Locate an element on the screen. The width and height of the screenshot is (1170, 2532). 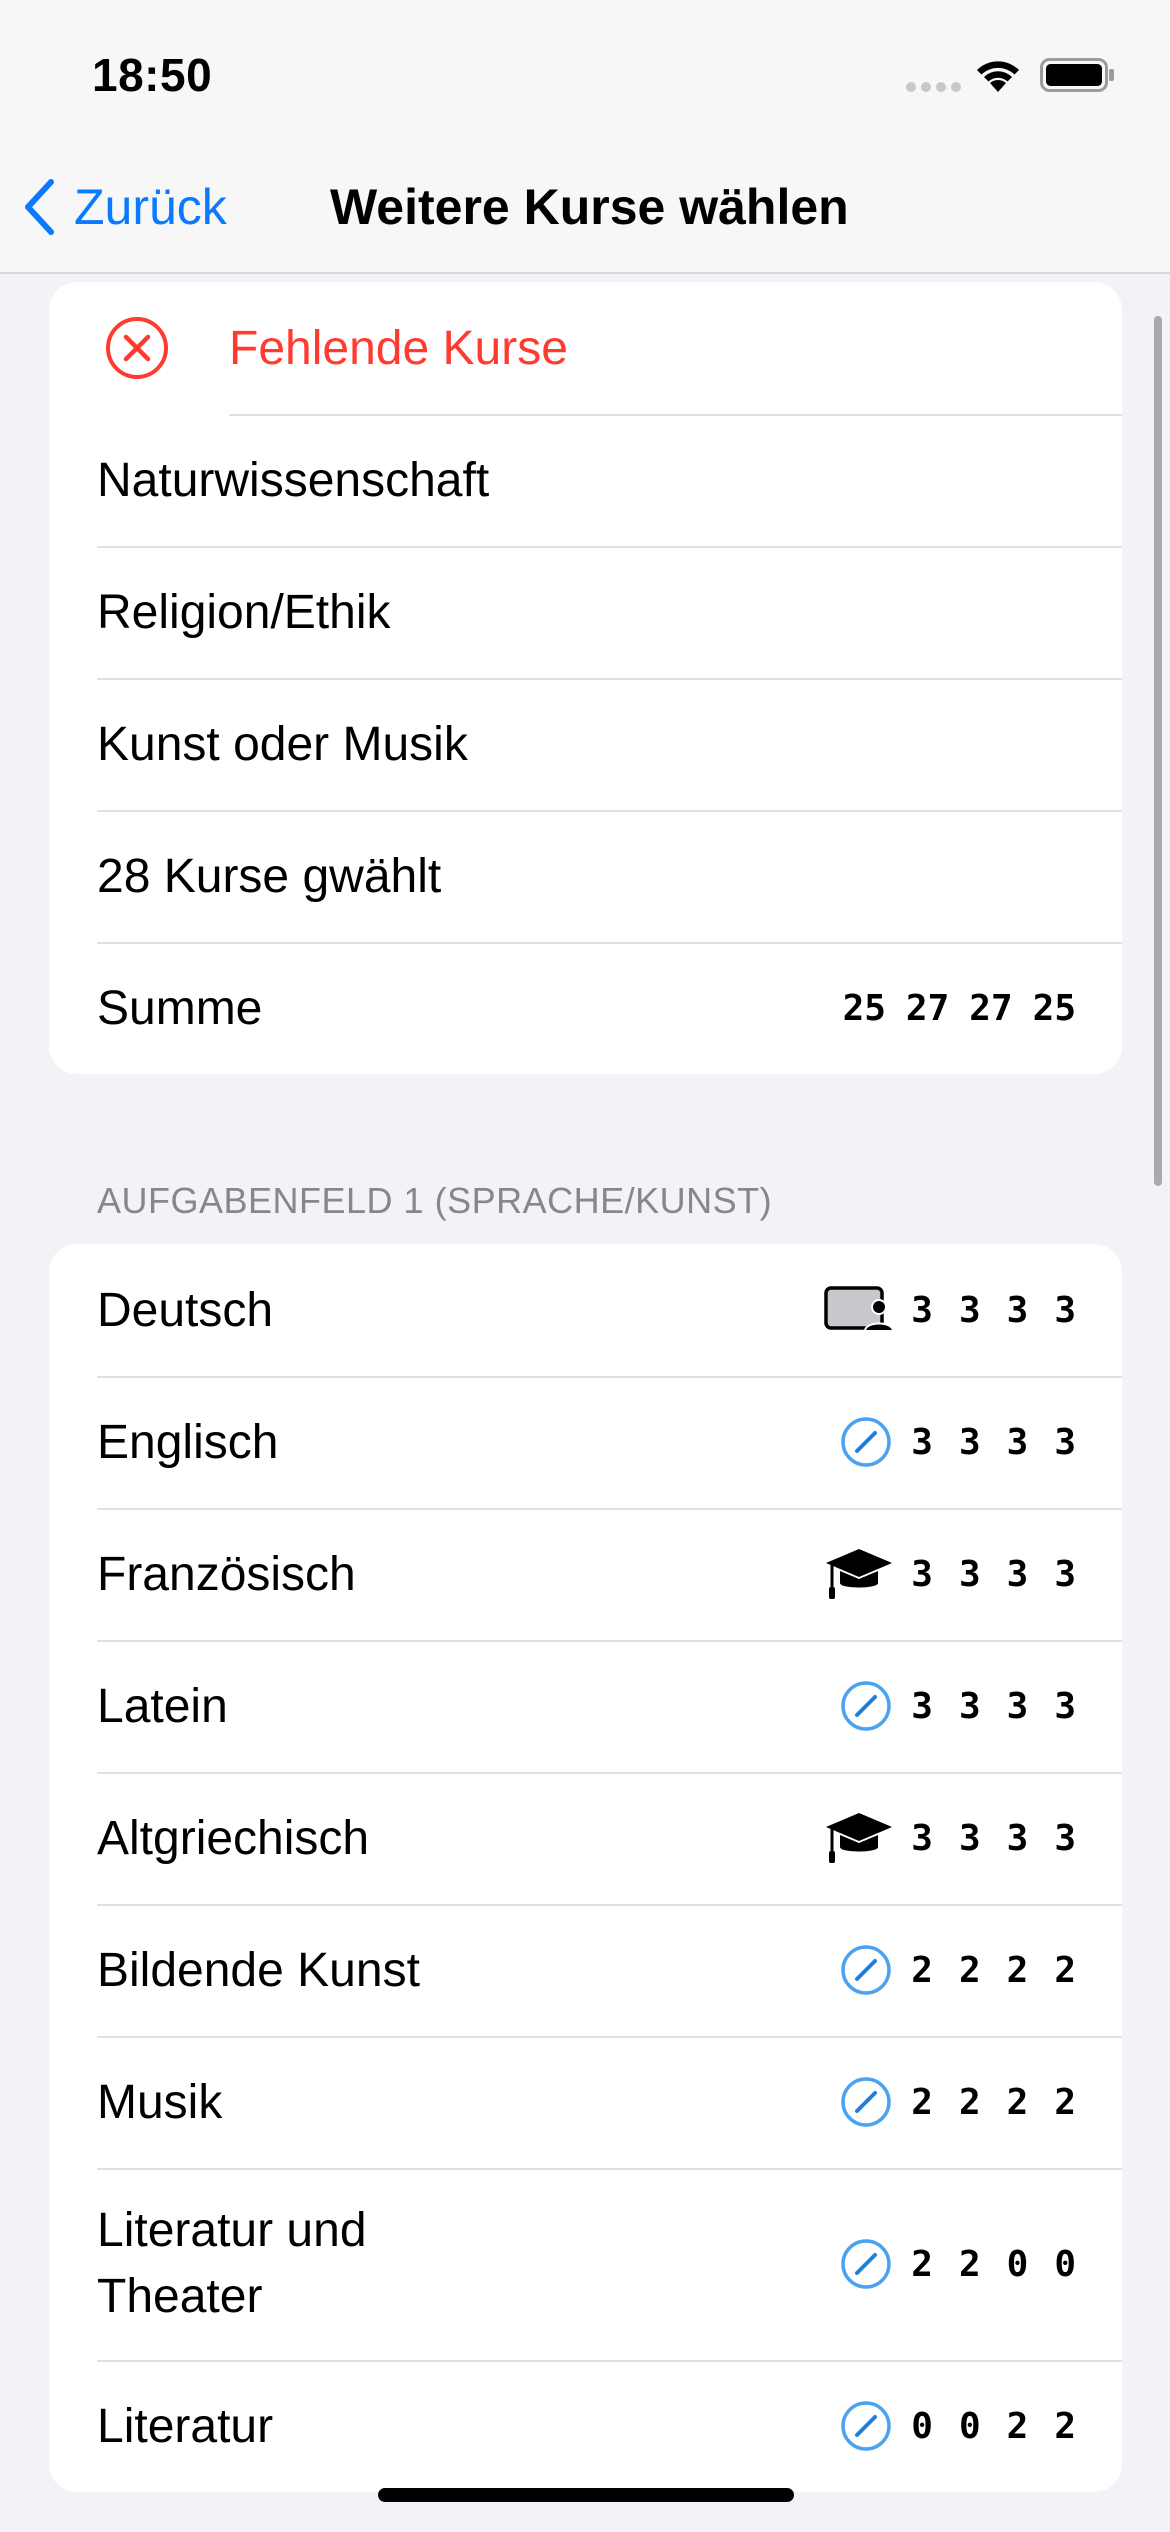
sum-row: Summe 25 27 27 25 is located at coordinates (585, 1008).